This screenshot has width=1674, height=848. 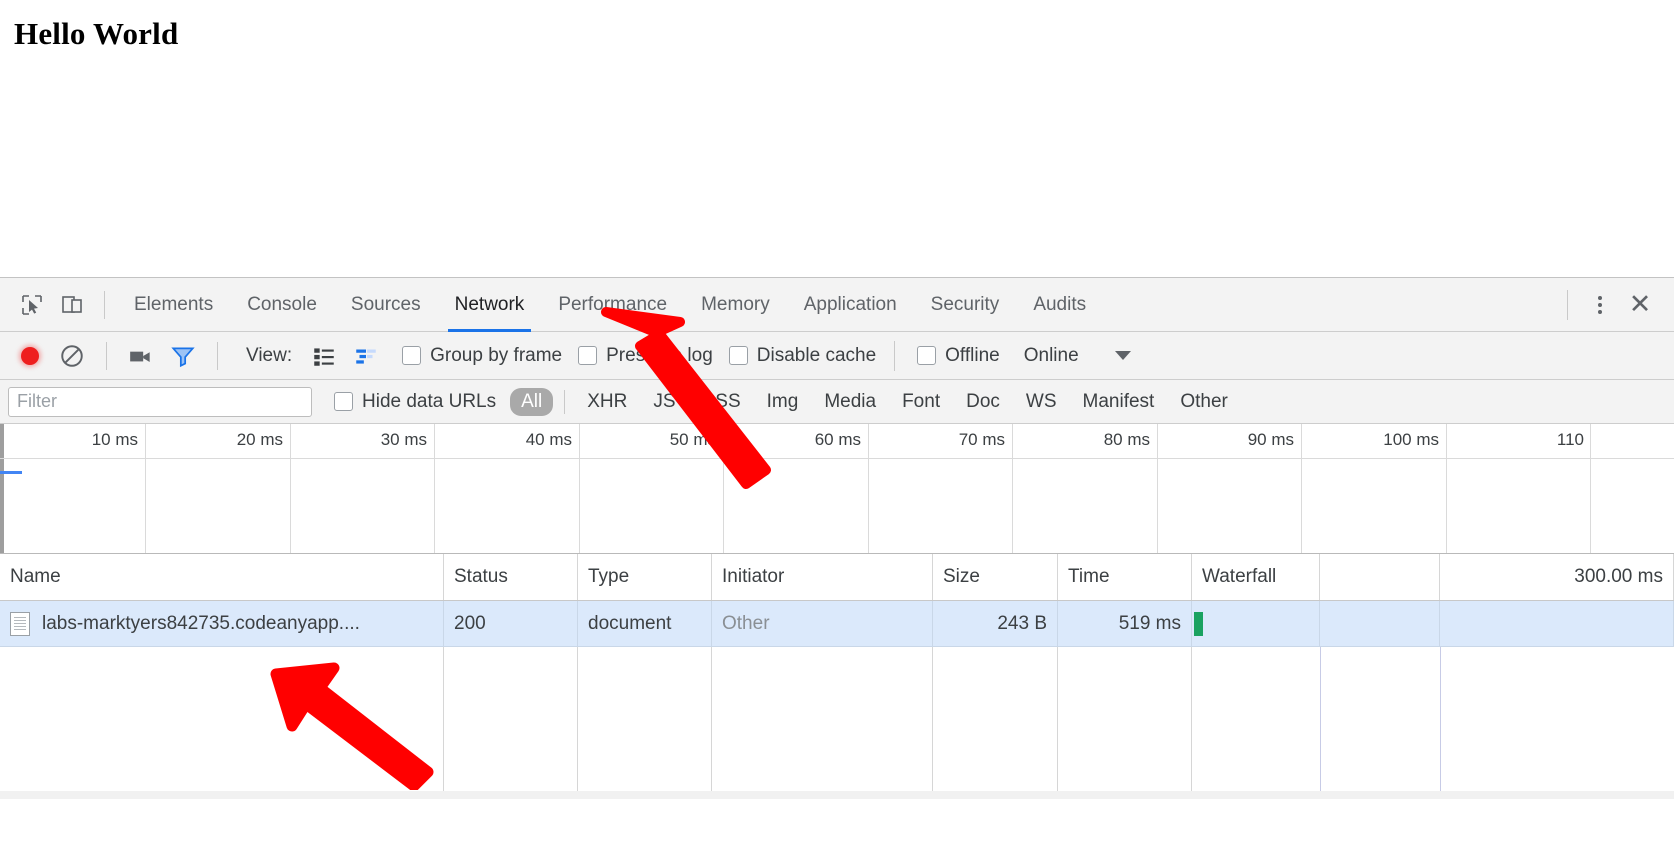 What do you see at coordinates (972, 355) in the screenshot?
I see `offline-label: Offline` at bounding box center [972, 355].